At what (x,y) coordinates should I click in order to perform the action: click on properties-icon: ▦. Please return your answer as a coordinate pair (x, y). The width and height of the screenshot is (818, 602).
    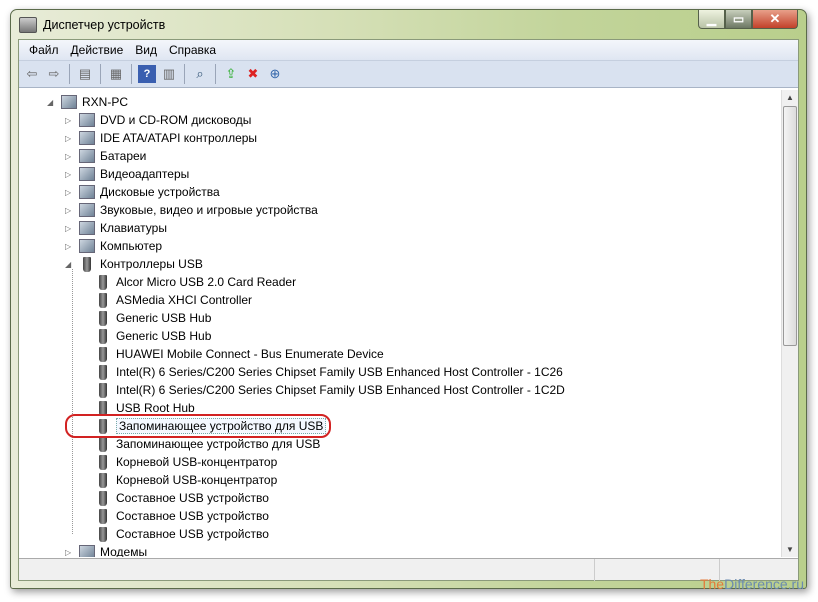
    Looking at the image, I should click on (116, 74).